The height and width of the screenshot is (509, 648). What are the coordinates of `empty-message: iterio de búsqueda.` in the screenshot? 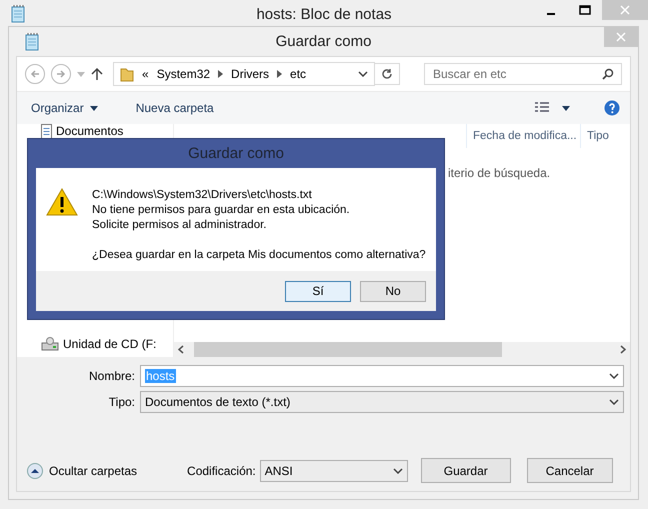 It's located at (500, 173).